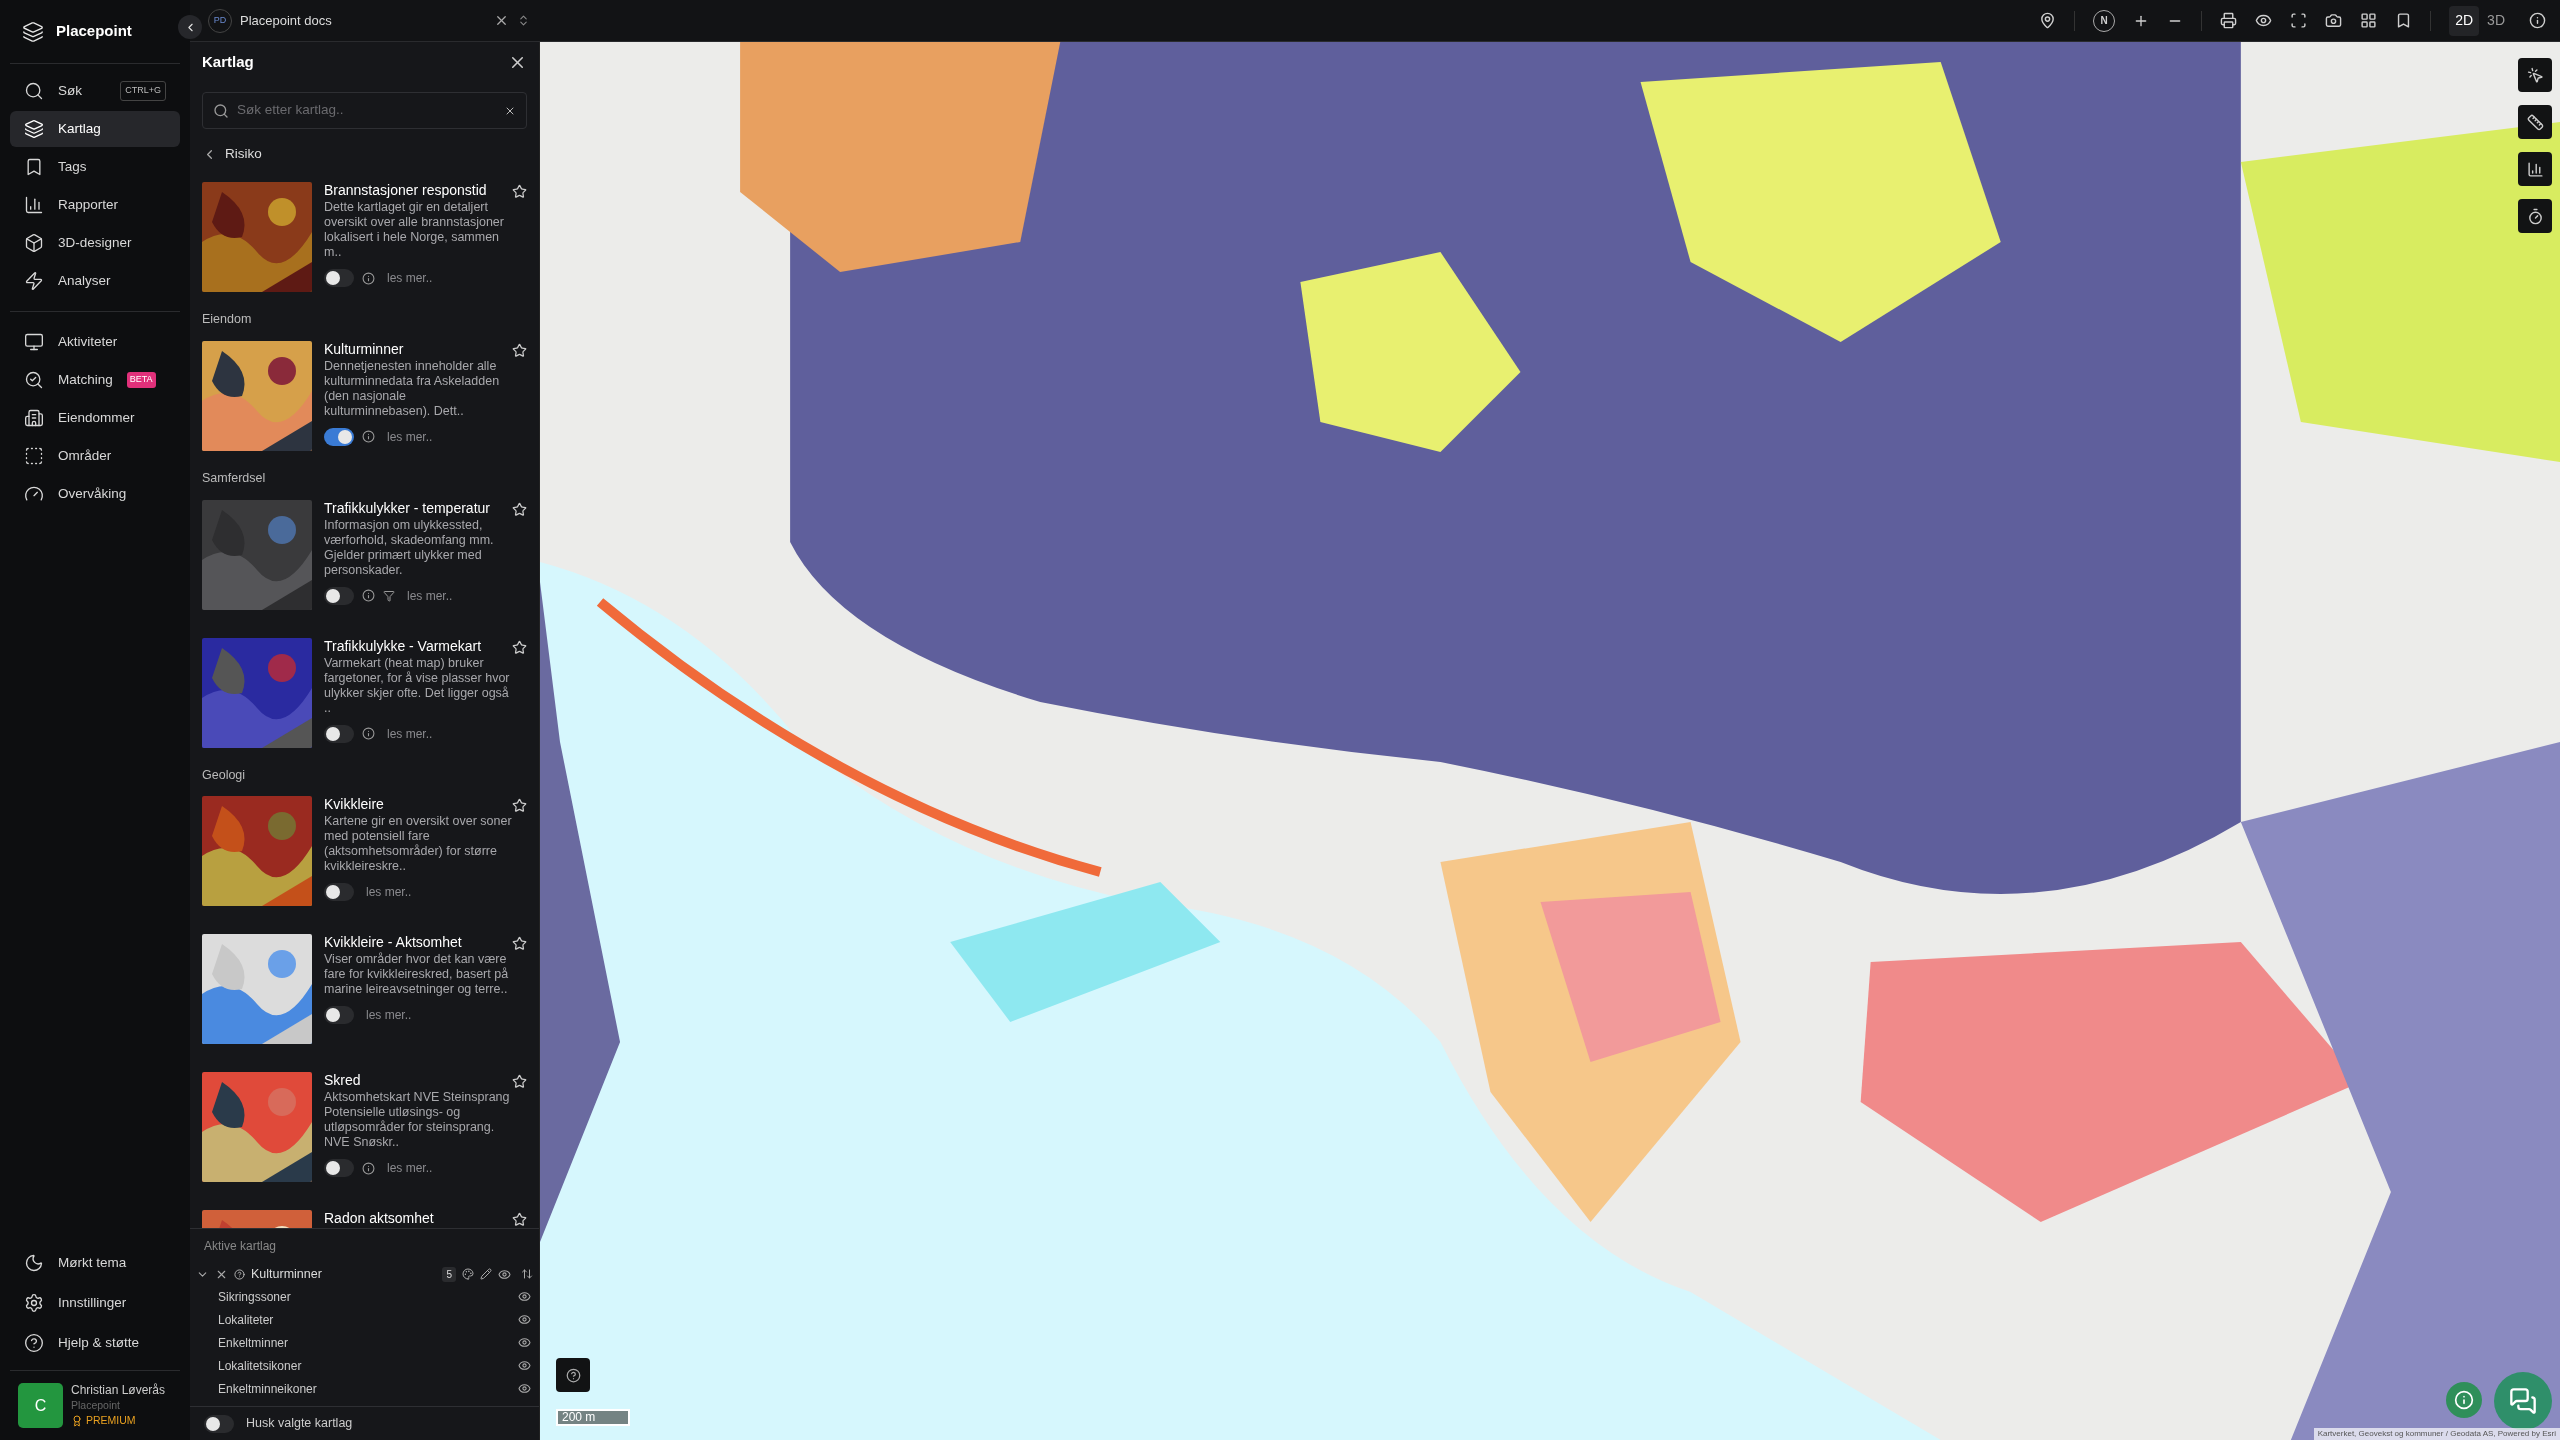 The width and height of the screenshot is (2560, 1440). I want to click on pencil-icon, so click(486, 1274).